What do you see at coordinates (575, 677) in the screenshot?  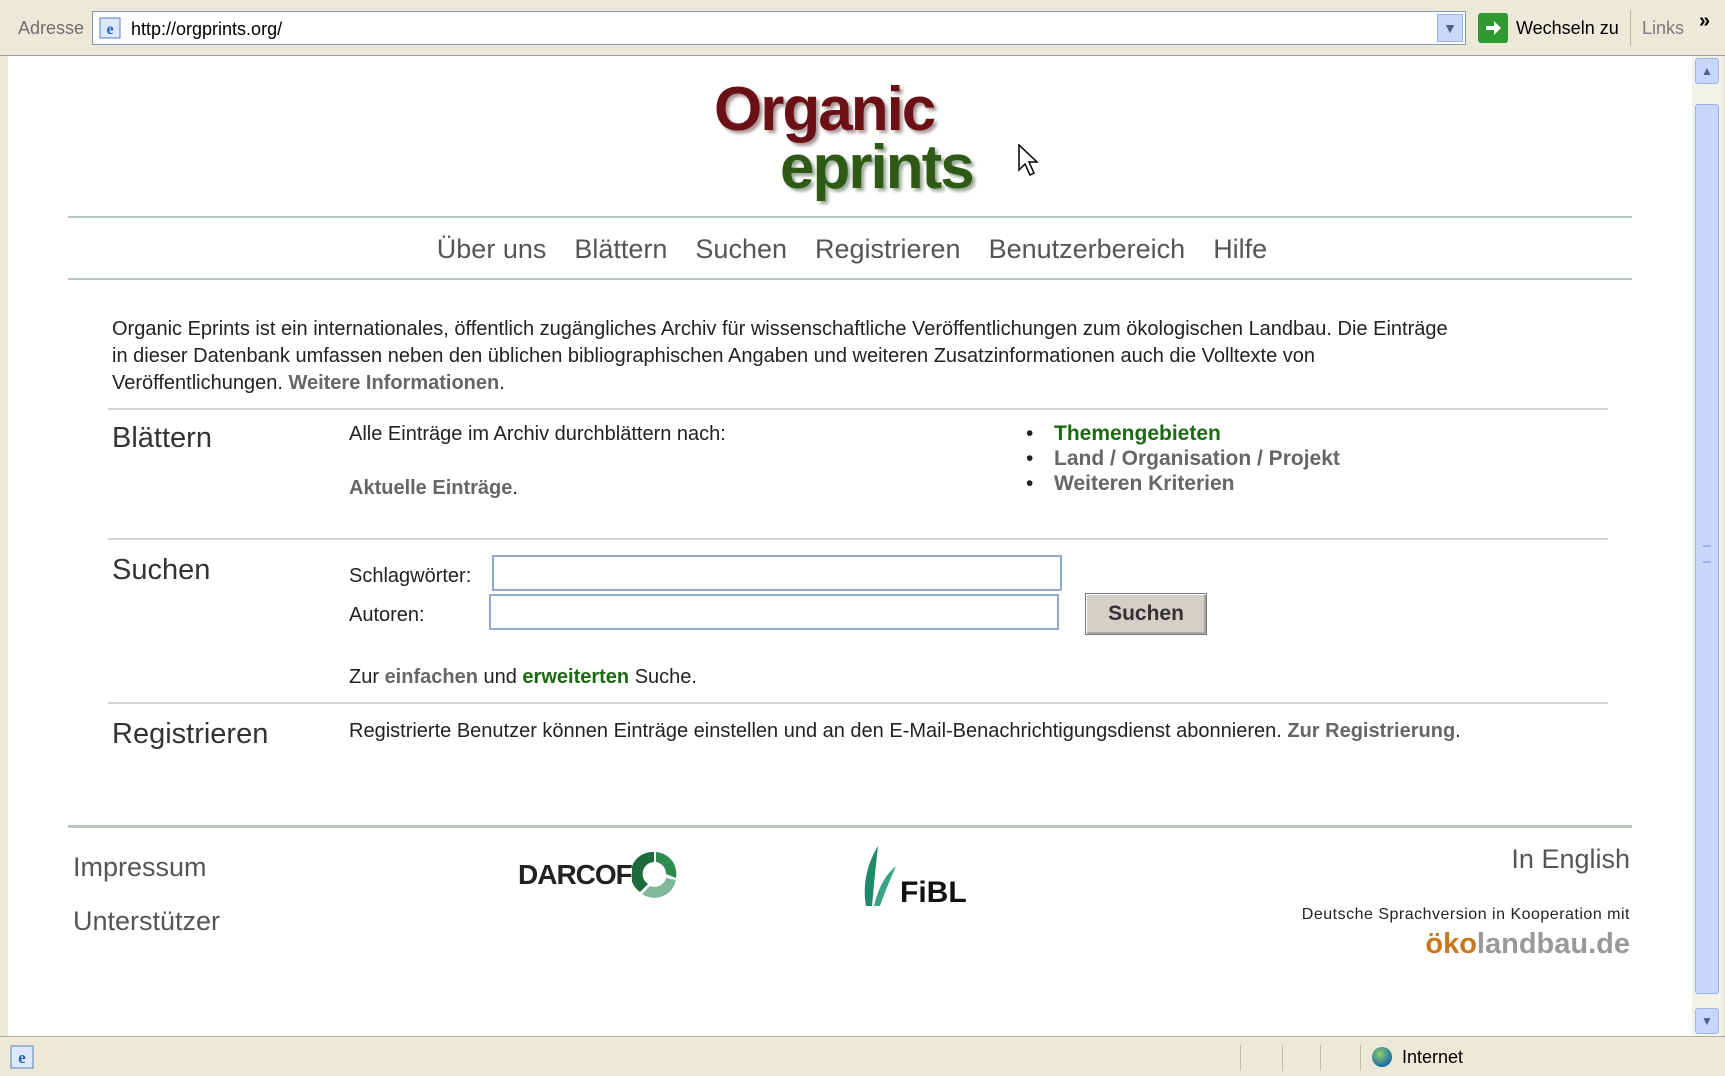 I see `advanced-search-link: erweiterten` at bounding box center [575, 677].